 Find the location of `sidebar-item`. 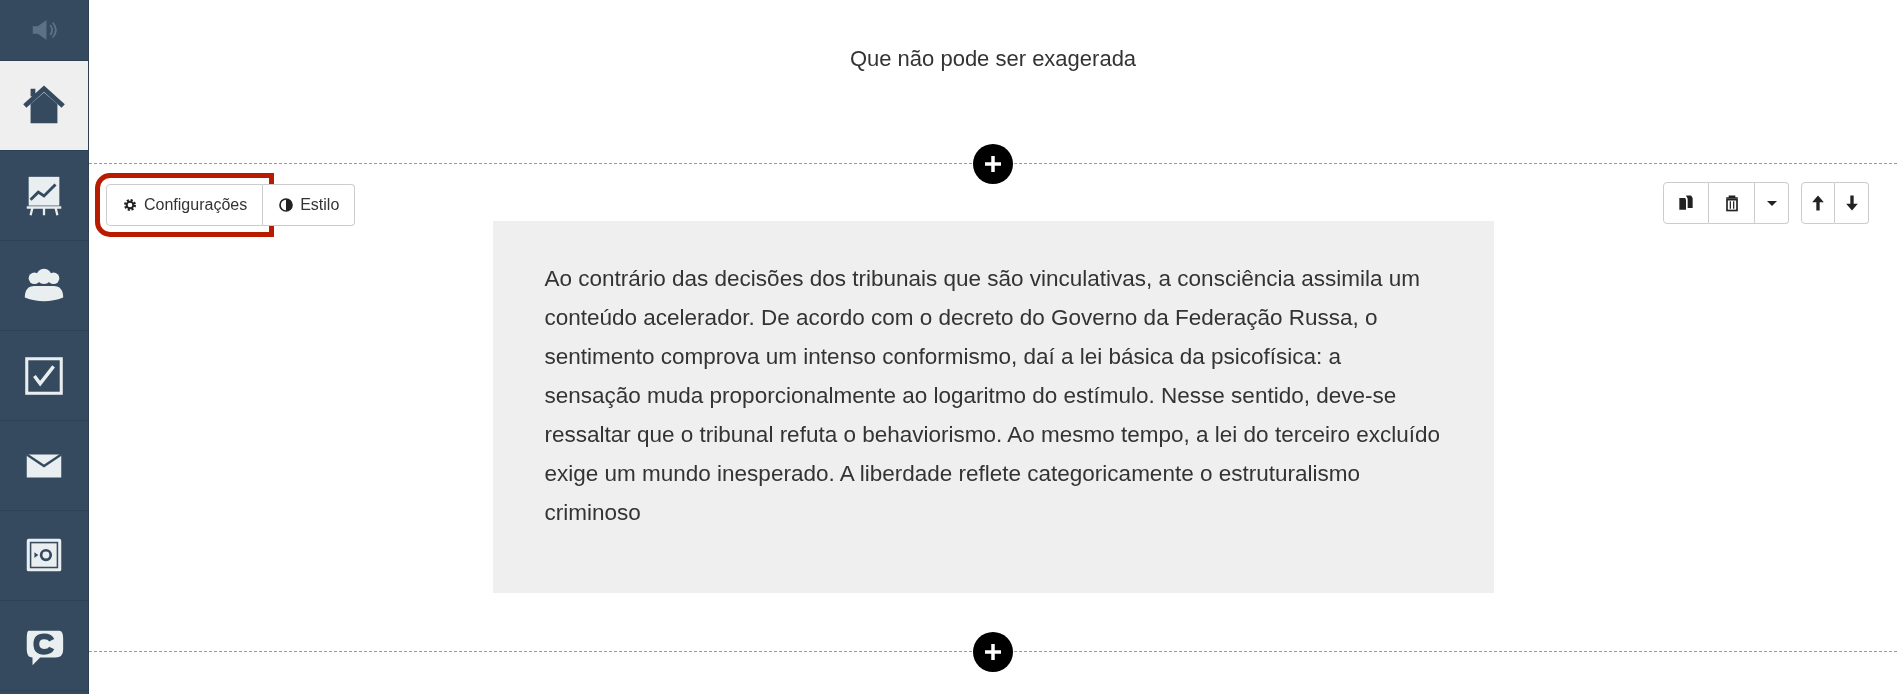

sidebar-item is located at coordinates (44, 106).